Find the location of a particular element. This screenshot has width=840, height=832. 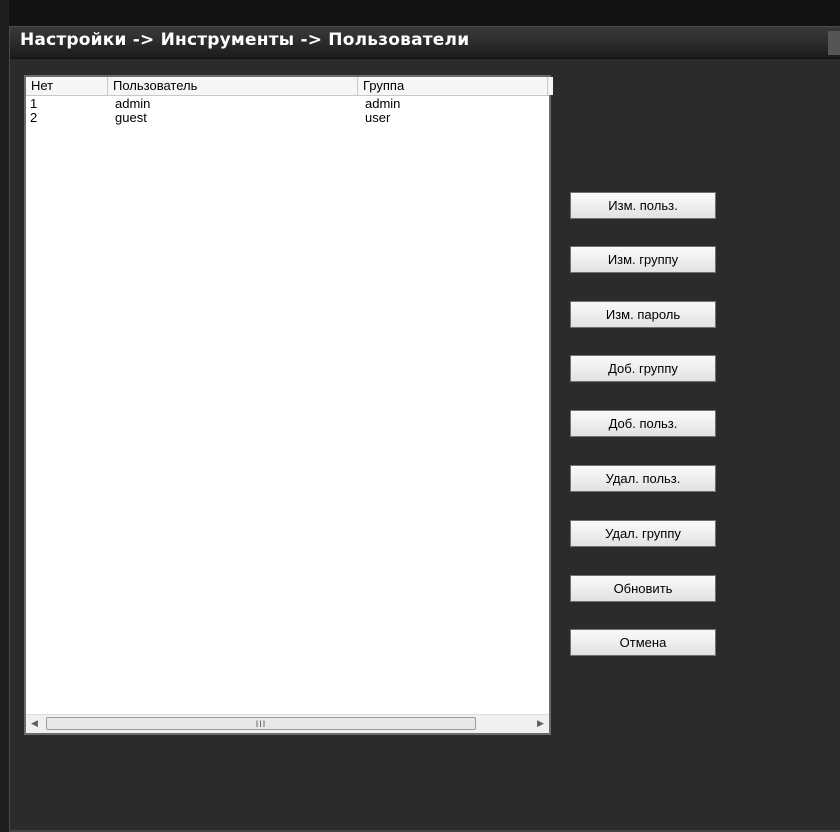

column-header-no: Нет is located at coordinates (67, 86).